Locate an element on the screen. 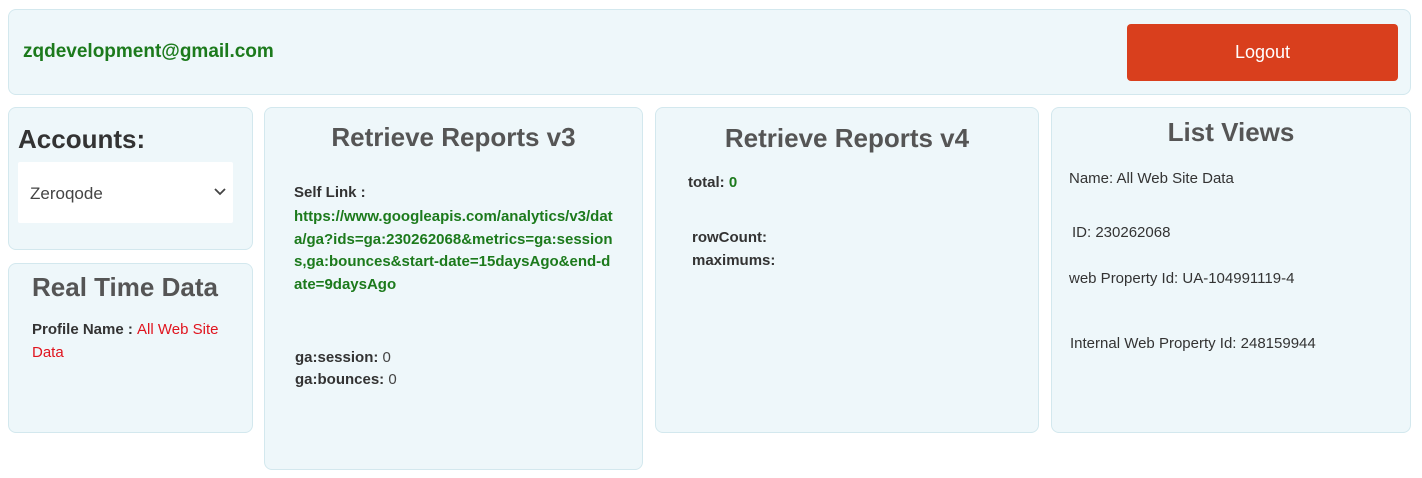  session-label: ga:session: is located at coordinates (337, 357).